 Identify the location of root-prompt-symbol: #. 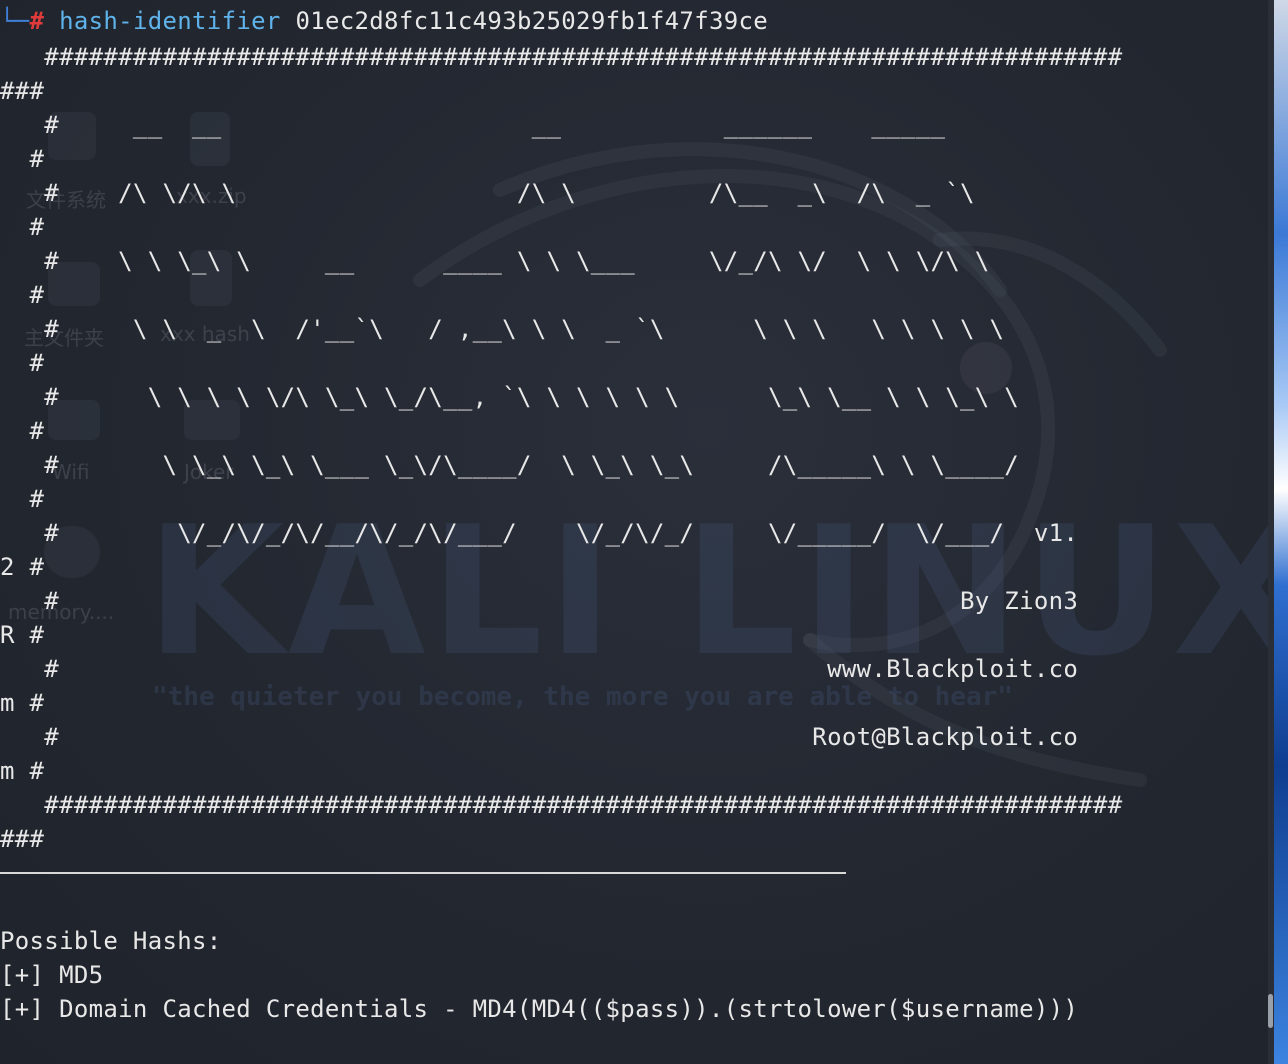
(37, 21).